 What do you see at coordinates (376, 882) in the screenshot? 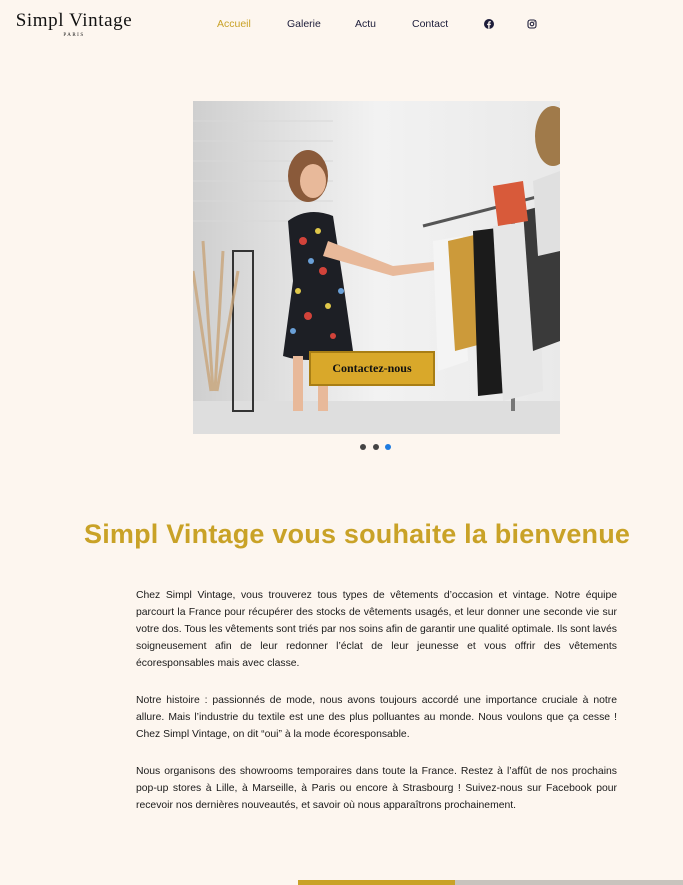
I see `cookie-bar-accent` at bounding box center [376, 882].